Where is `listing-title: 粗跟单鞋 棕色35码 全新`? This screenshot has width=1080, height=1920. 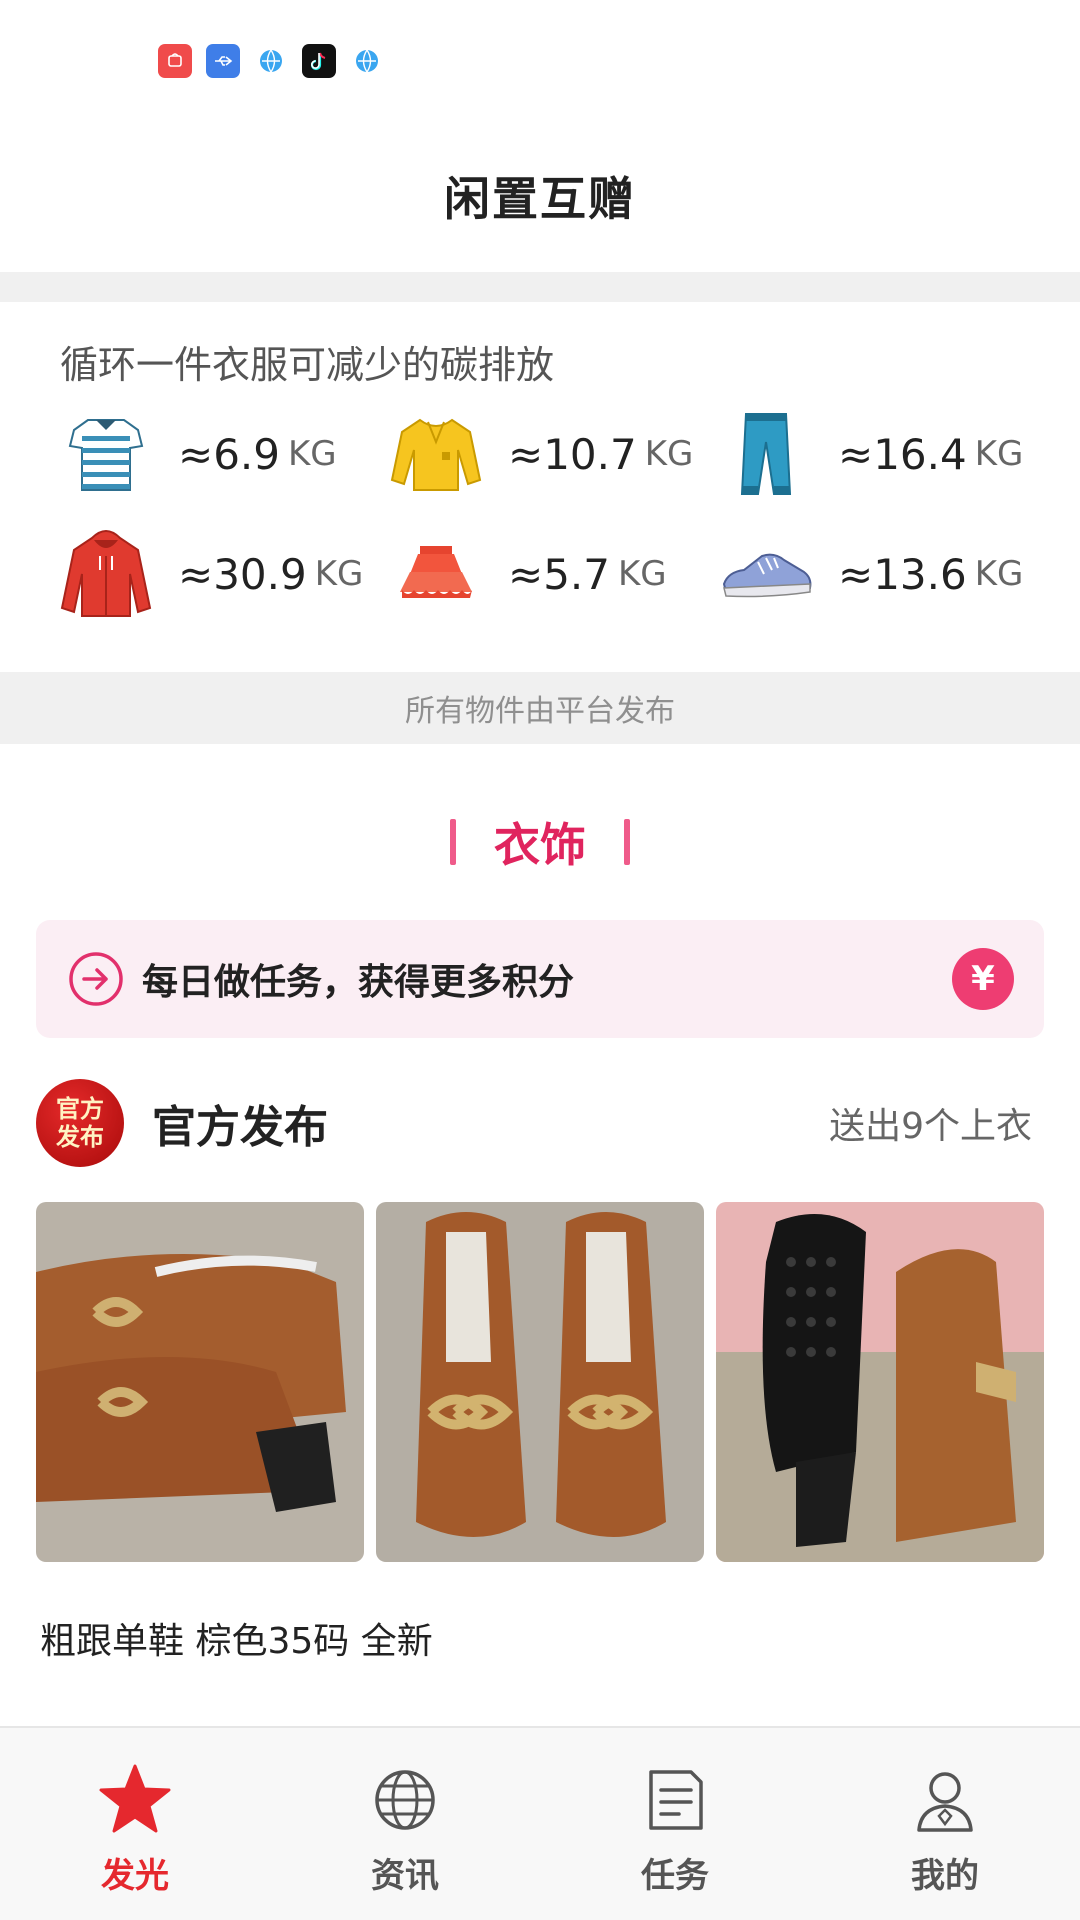 listing-title: 粗跟单鞋 棕色35码 全新 is located at coordinates (236, 1638).